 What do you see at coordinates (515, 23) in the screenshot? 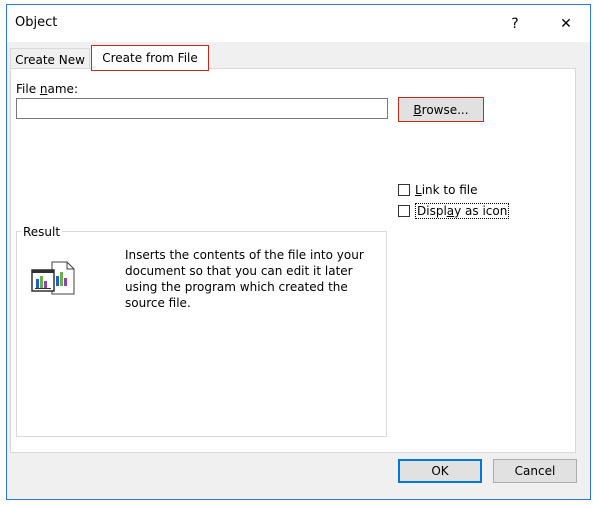
I see `help-button: ?` at bounding box center [515, 23].